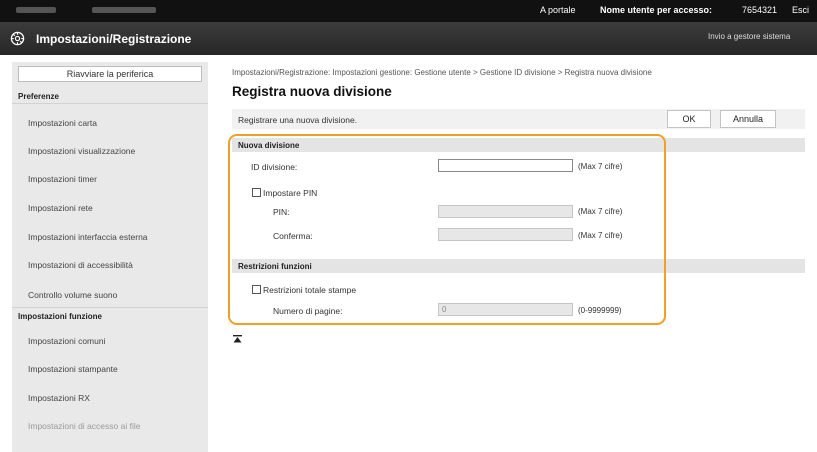  Describe the element at coordinates (237, 339) in the screenshot. I see `scroll-to-top-icon` at that location.